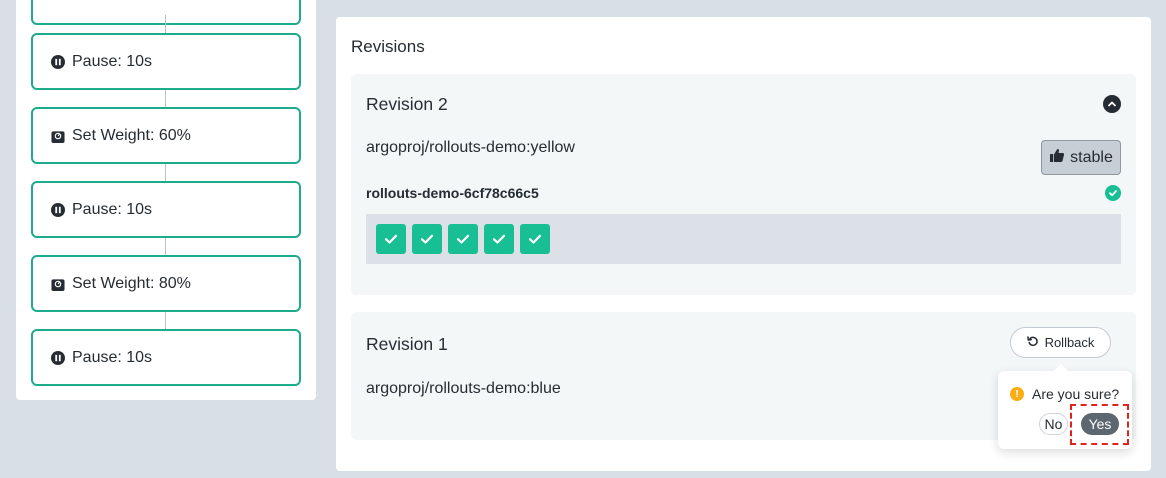 Image resolution: width=1166 pixels, height=478 pixels. What do you see at coordinates (1113, 193) in the screenshot?
I see `healthy-check-icon` at bounding box center [1113, 193].